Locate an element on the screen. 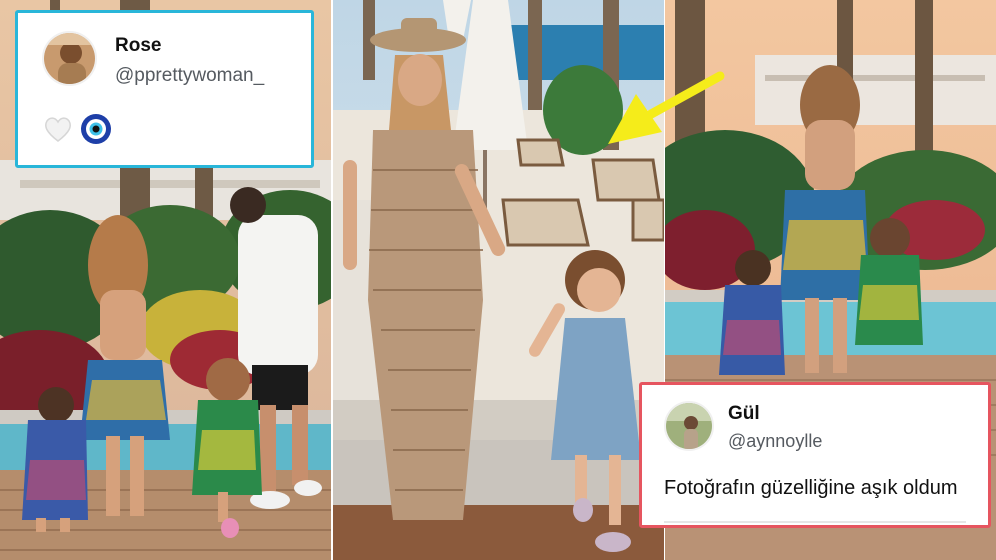 The width and height of the screenshot is (996, 560). nazar-amulet-icon is located at coordinates (96, 129).